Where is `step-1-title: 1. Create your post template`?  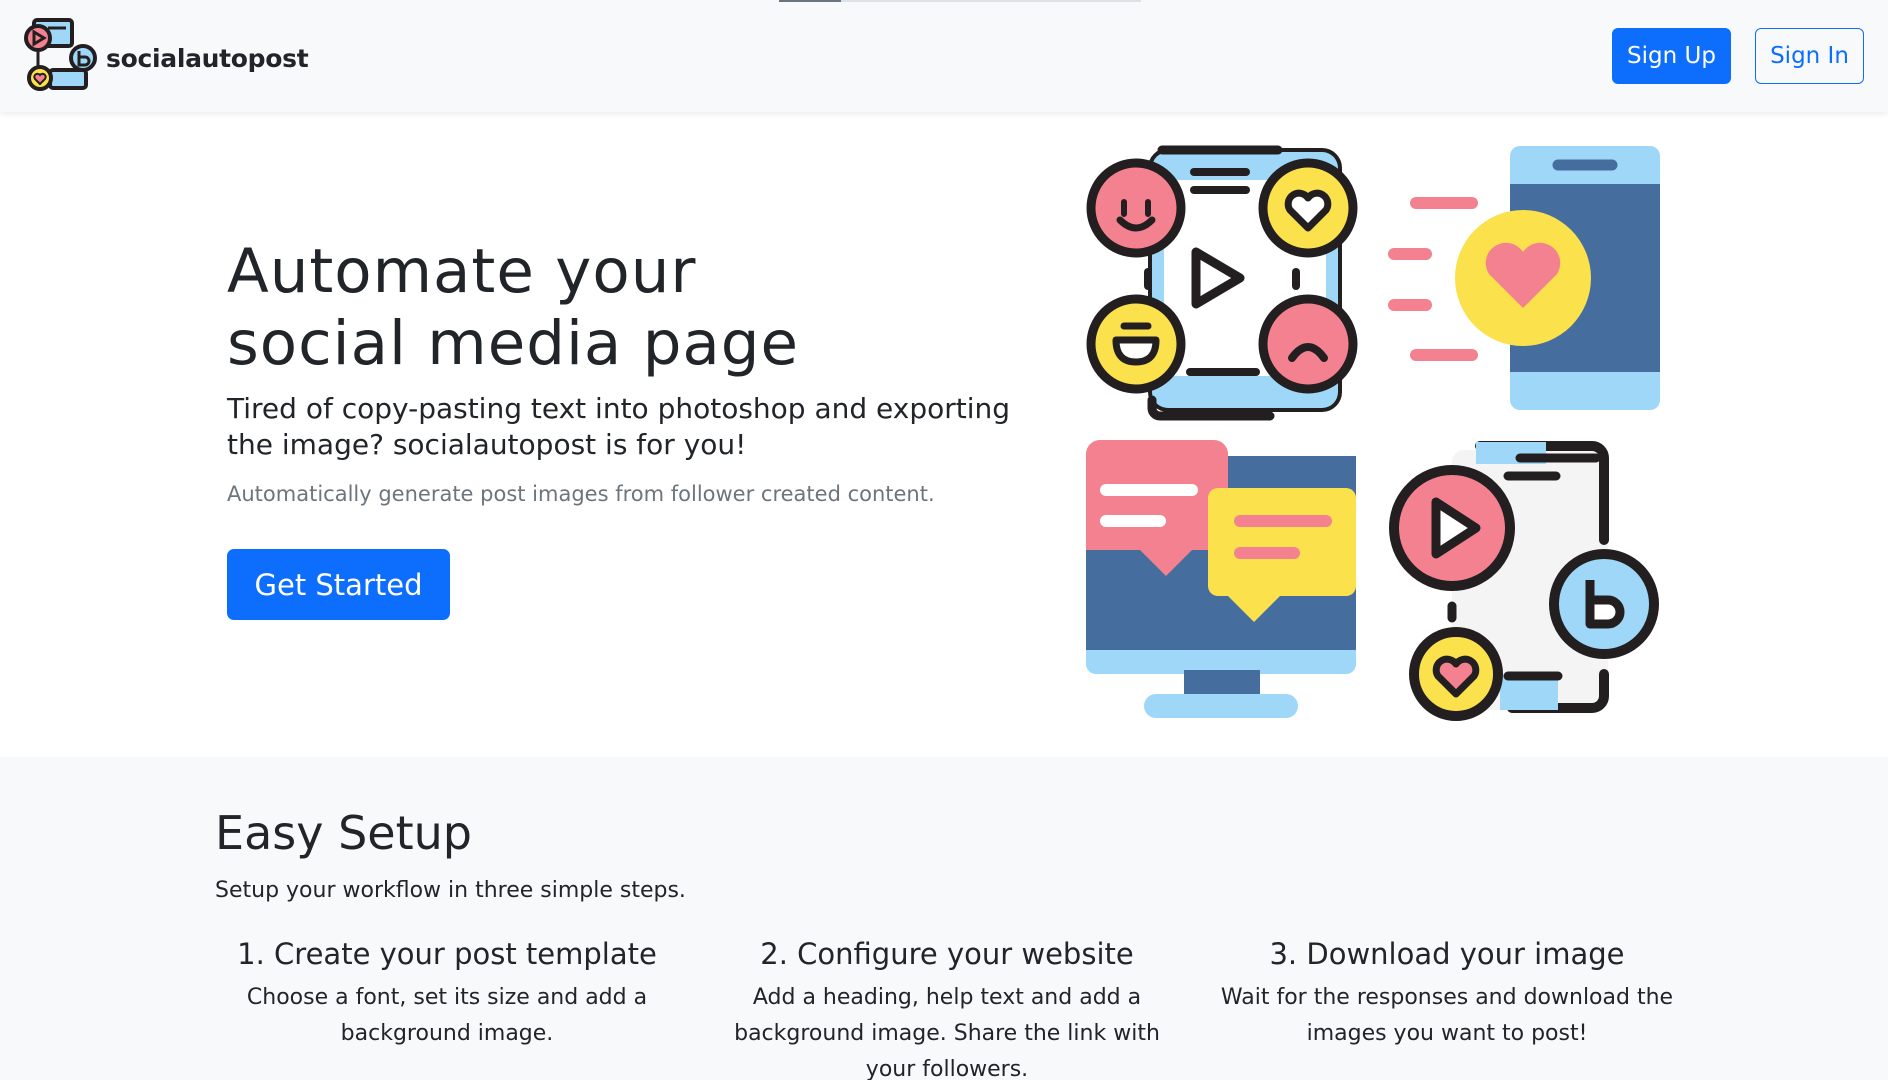
step-1-title: 1. Create your post template is located at coordinates (447, 954).